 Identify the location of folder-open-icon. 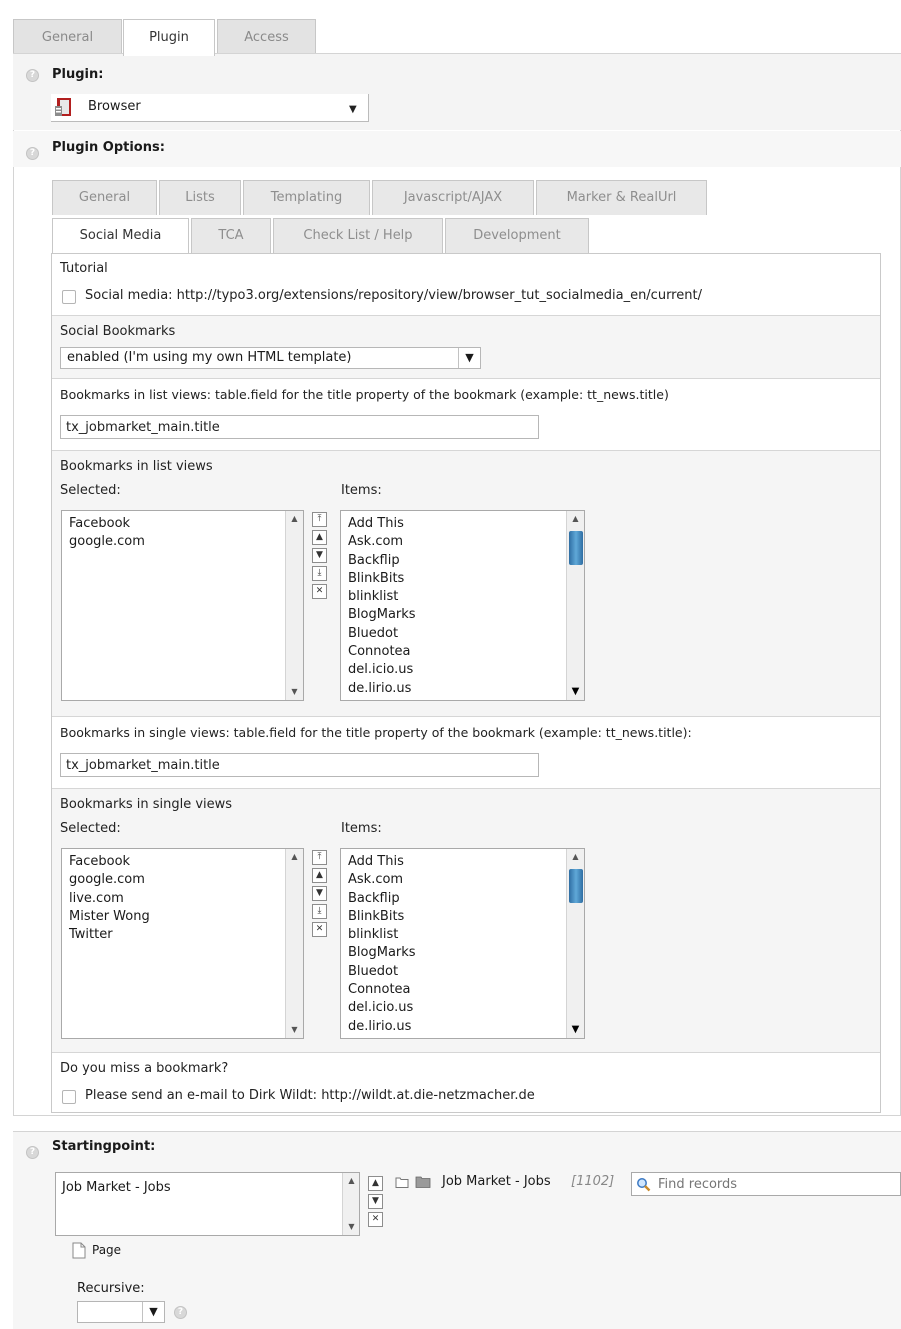
(402, 1182).